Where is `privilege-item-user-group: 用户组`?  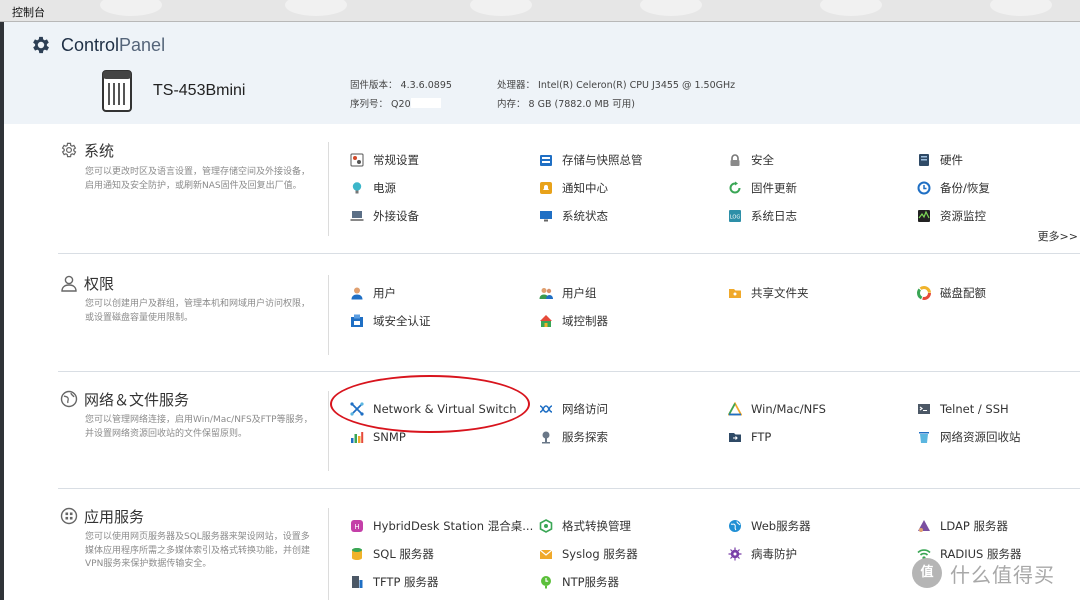 privilege-item-user-group: 用户组 is located at coordinates (568, 293).